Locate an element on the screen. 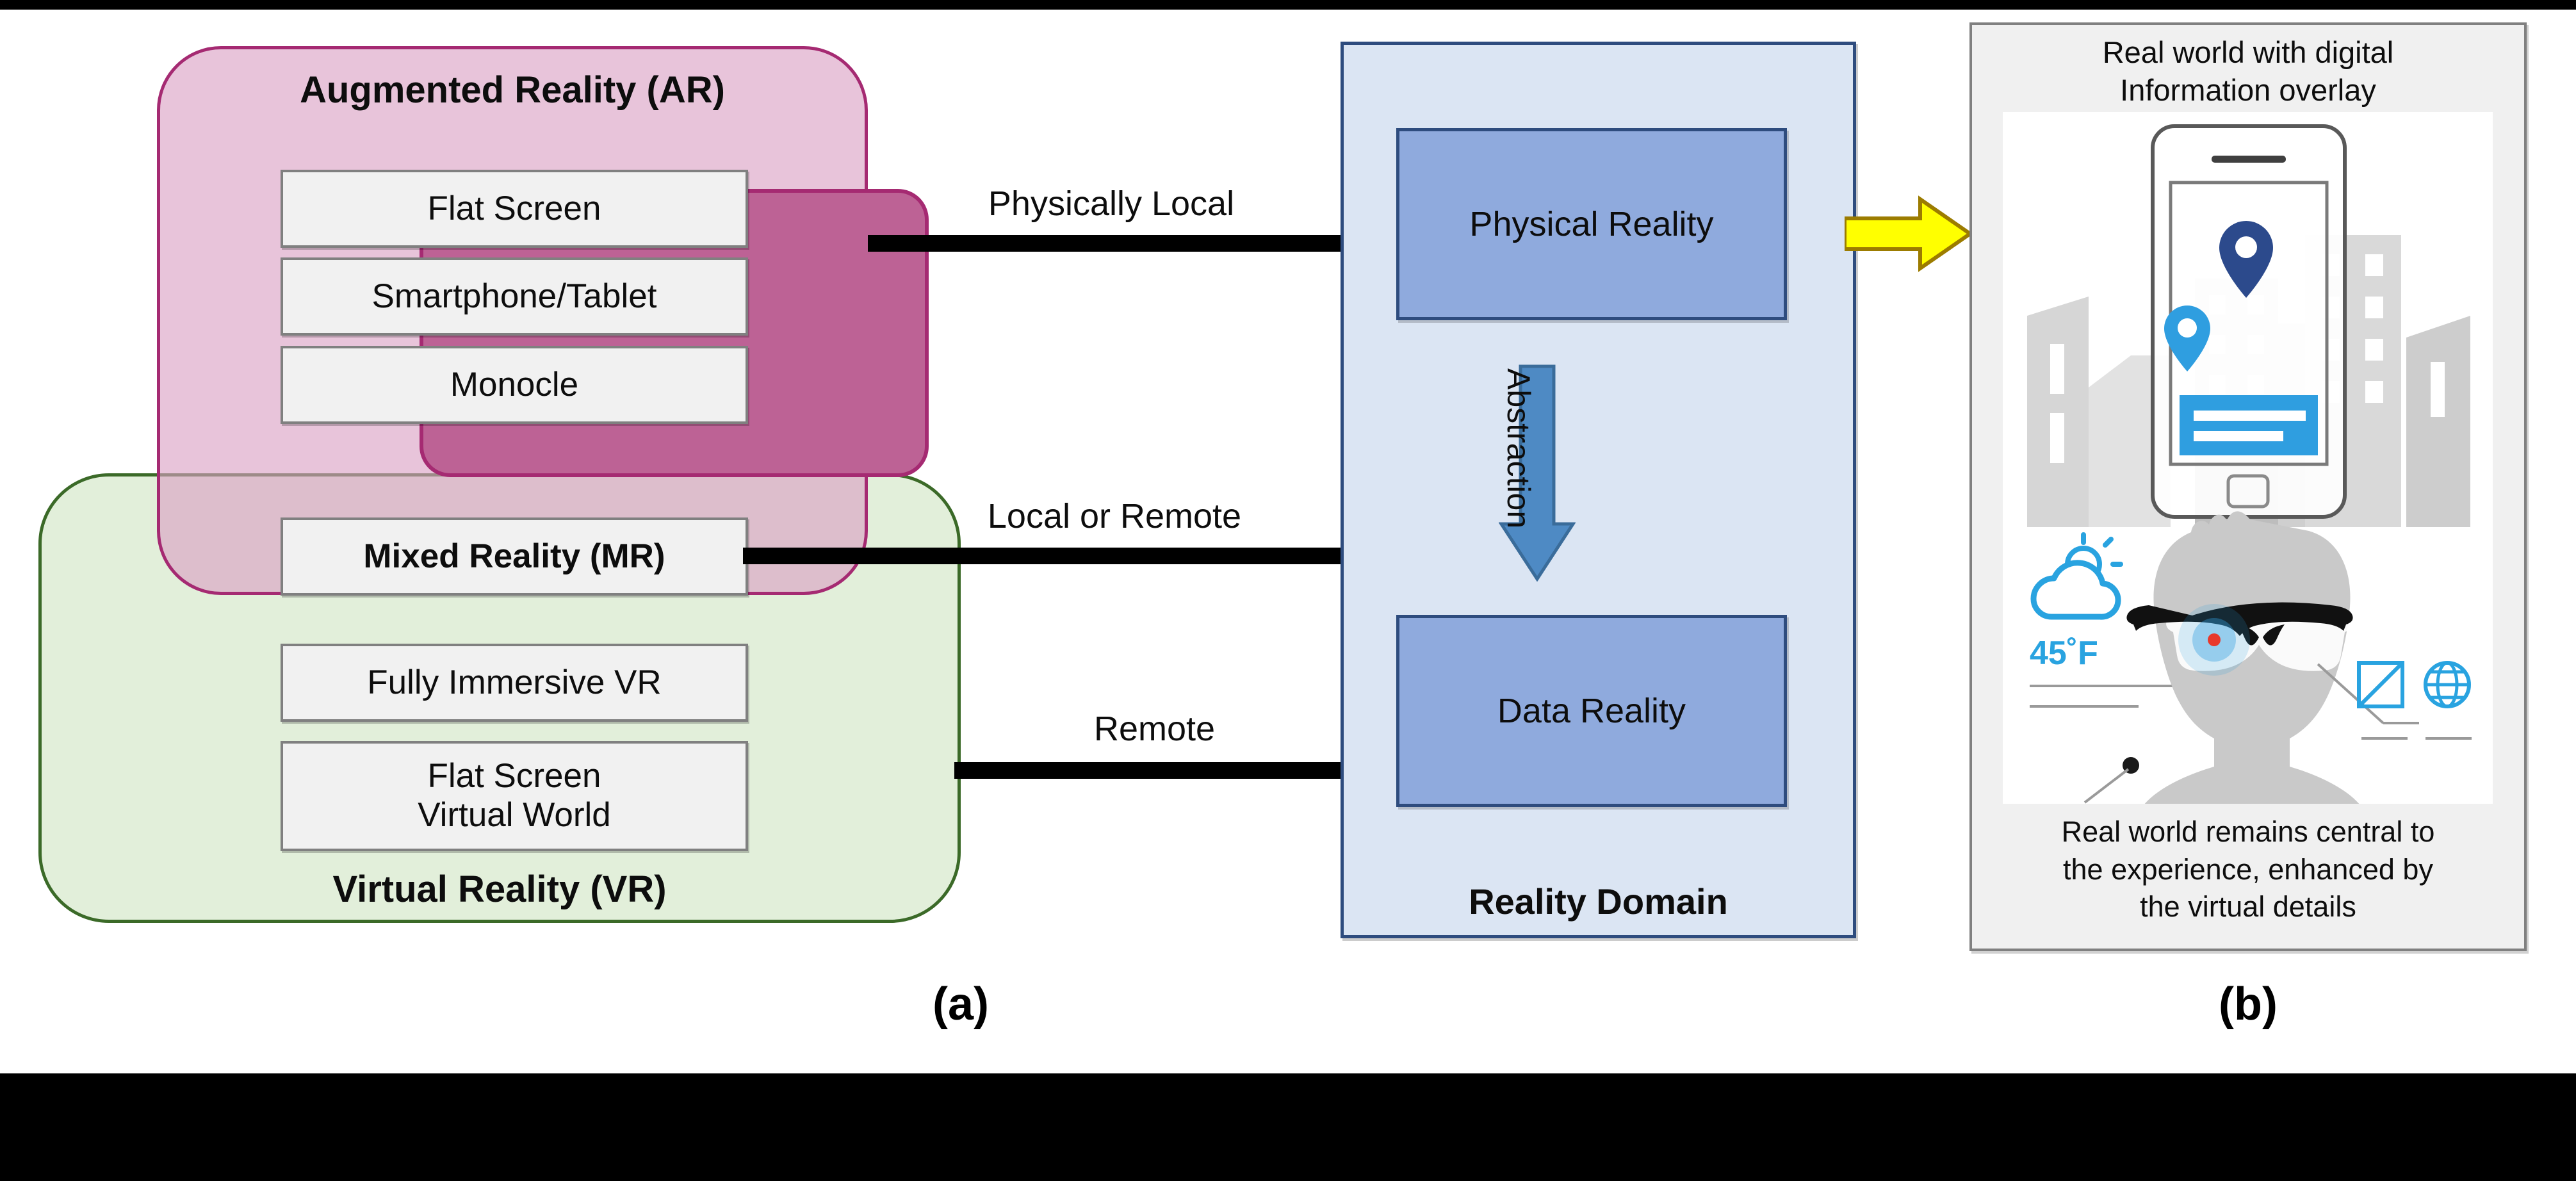 Image resolution: width=2576 pixels, height=1181 pixels. abstraction-label: Abstraction is located at coordinates (1519, 448).